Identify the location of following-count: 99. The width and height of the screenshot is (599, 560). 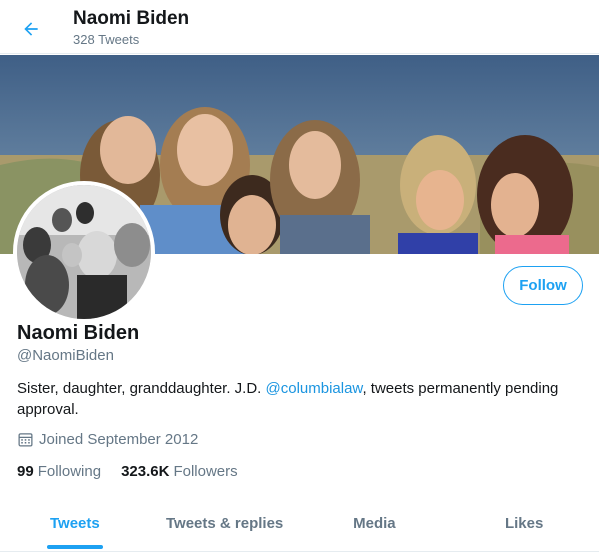
(25, 471).